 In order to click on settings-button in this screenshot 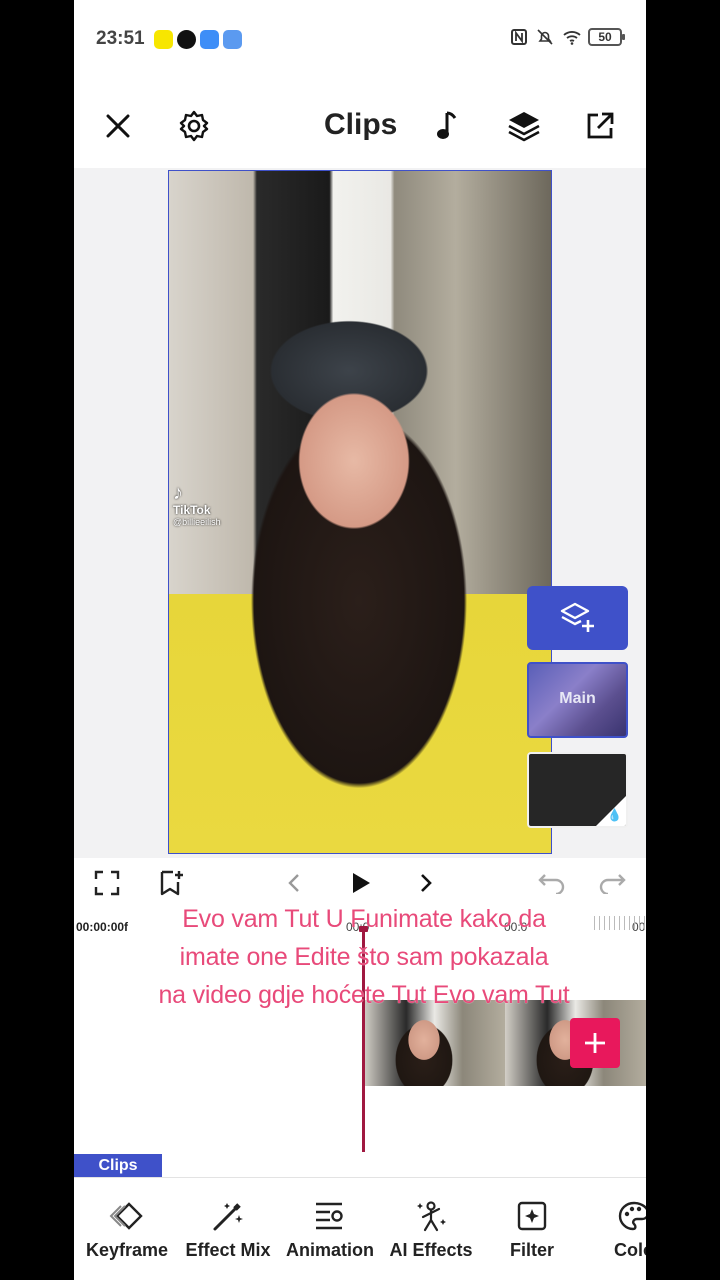, I will do `click(194, 126)`.